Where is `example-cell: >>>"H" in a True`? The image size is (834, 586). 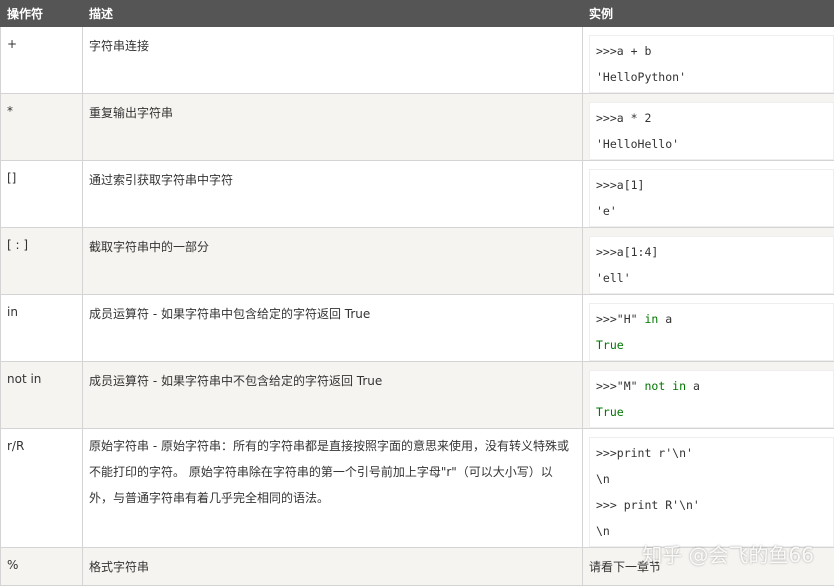 example-cell: >>>"H" in a True is located at coordinates (708, 328).